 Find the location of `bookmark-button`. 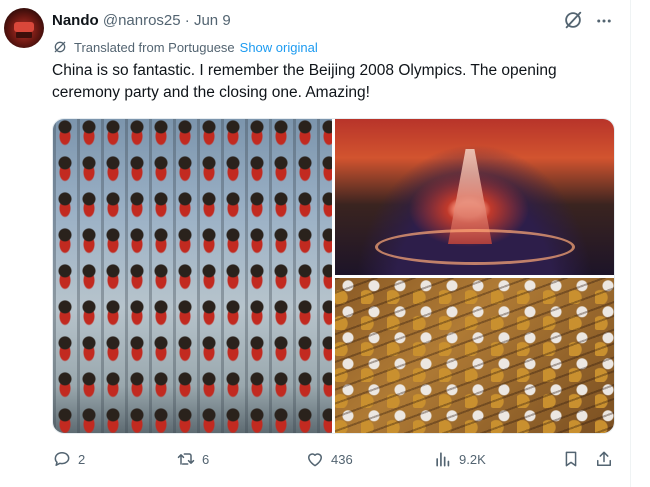

bookmark-button is located at coordinates (571, 459).